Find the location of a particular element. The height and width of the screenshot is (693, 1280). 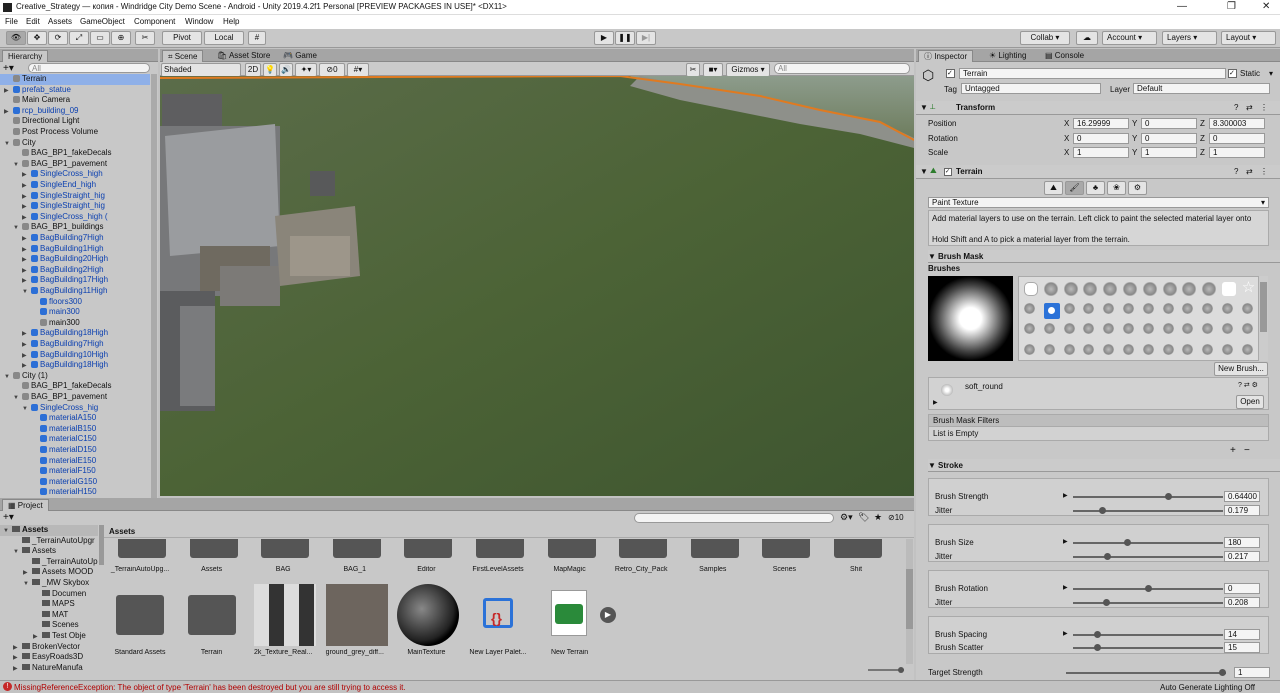

transform-z-field: 0 is located at coordinates (1237, 138).